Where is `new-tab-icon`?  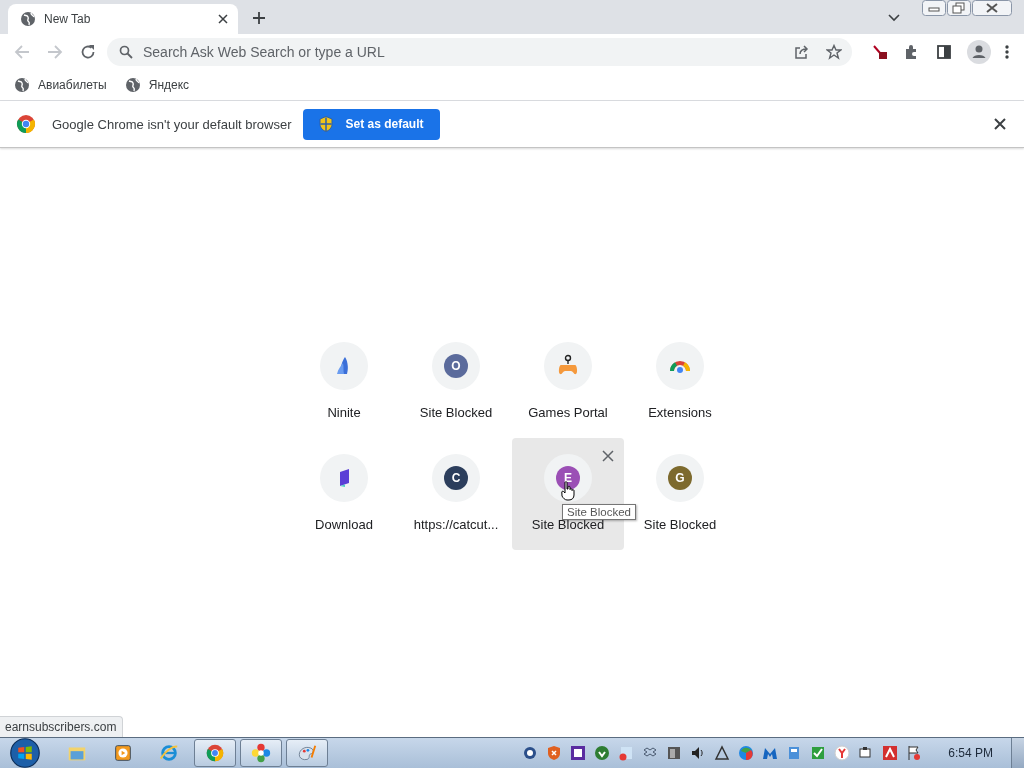 new-tab-icon is located at coordinates (259, 18).